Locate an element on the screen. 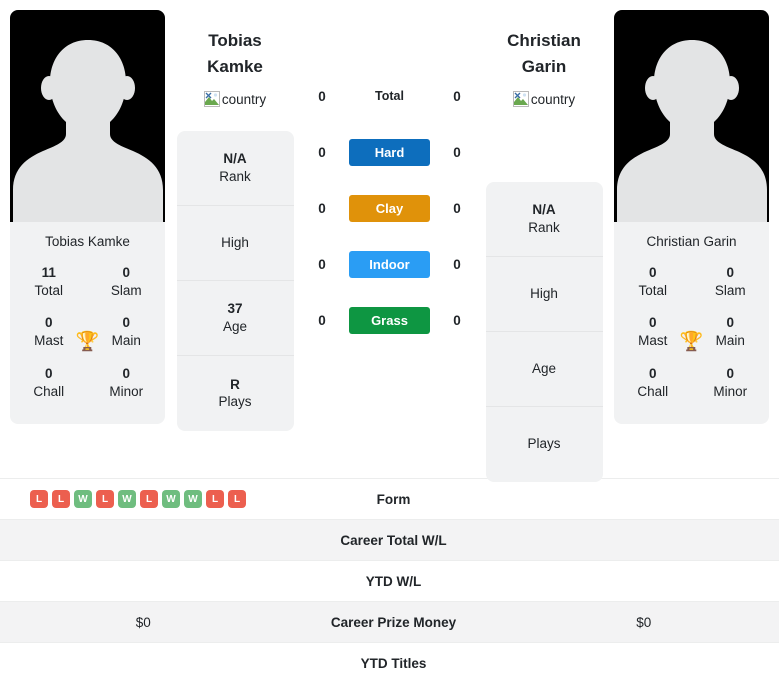 This screenshot has width=779, height=699. titles-total-value-right: 0 is located at coordinates (652, 272).